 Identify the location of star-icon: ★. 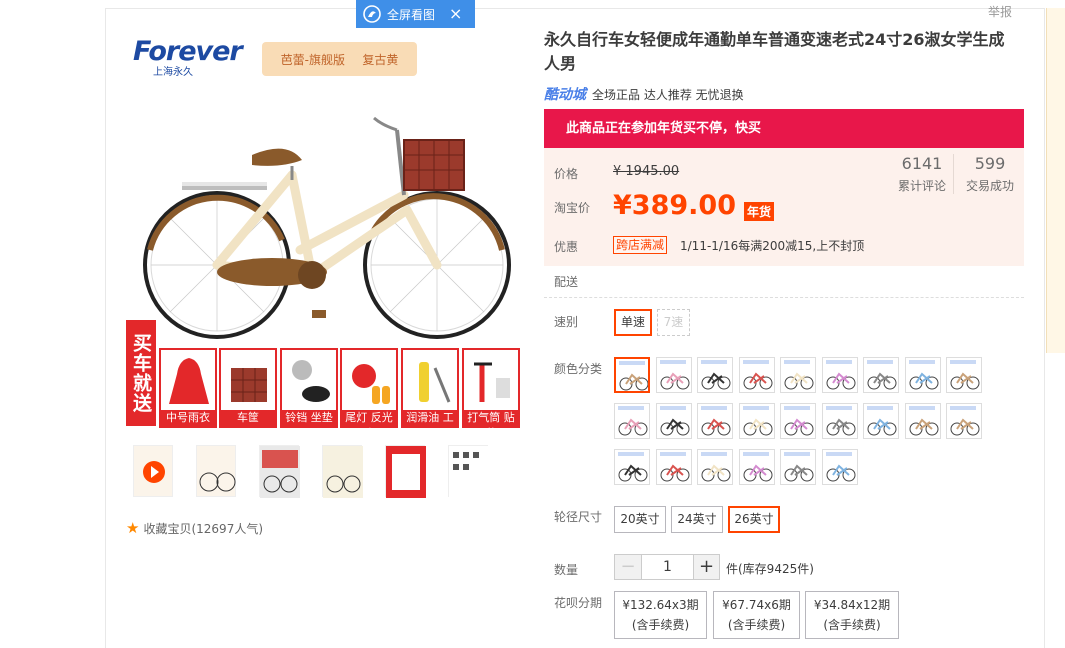
(133, 528).